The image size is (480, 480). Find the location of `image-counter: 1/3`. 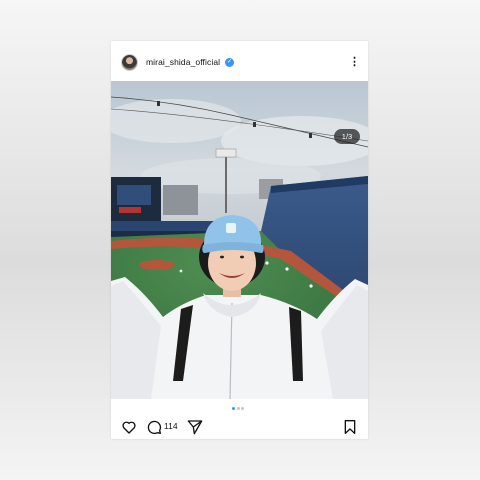

image-counter: 1/3 is located at coordinates (347, 136).